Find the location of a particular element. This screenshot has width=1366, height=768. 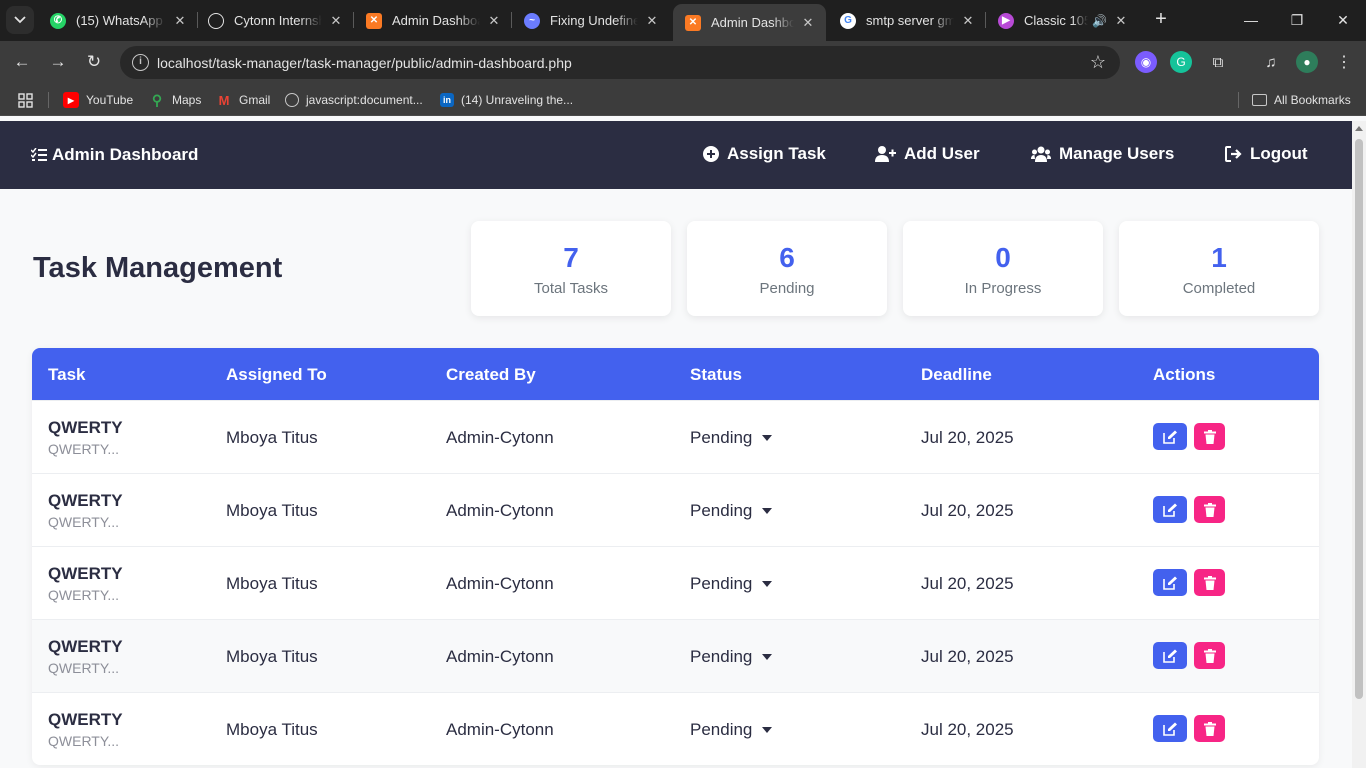

scrollbar-thumb is located at coordinates (1359, 419).